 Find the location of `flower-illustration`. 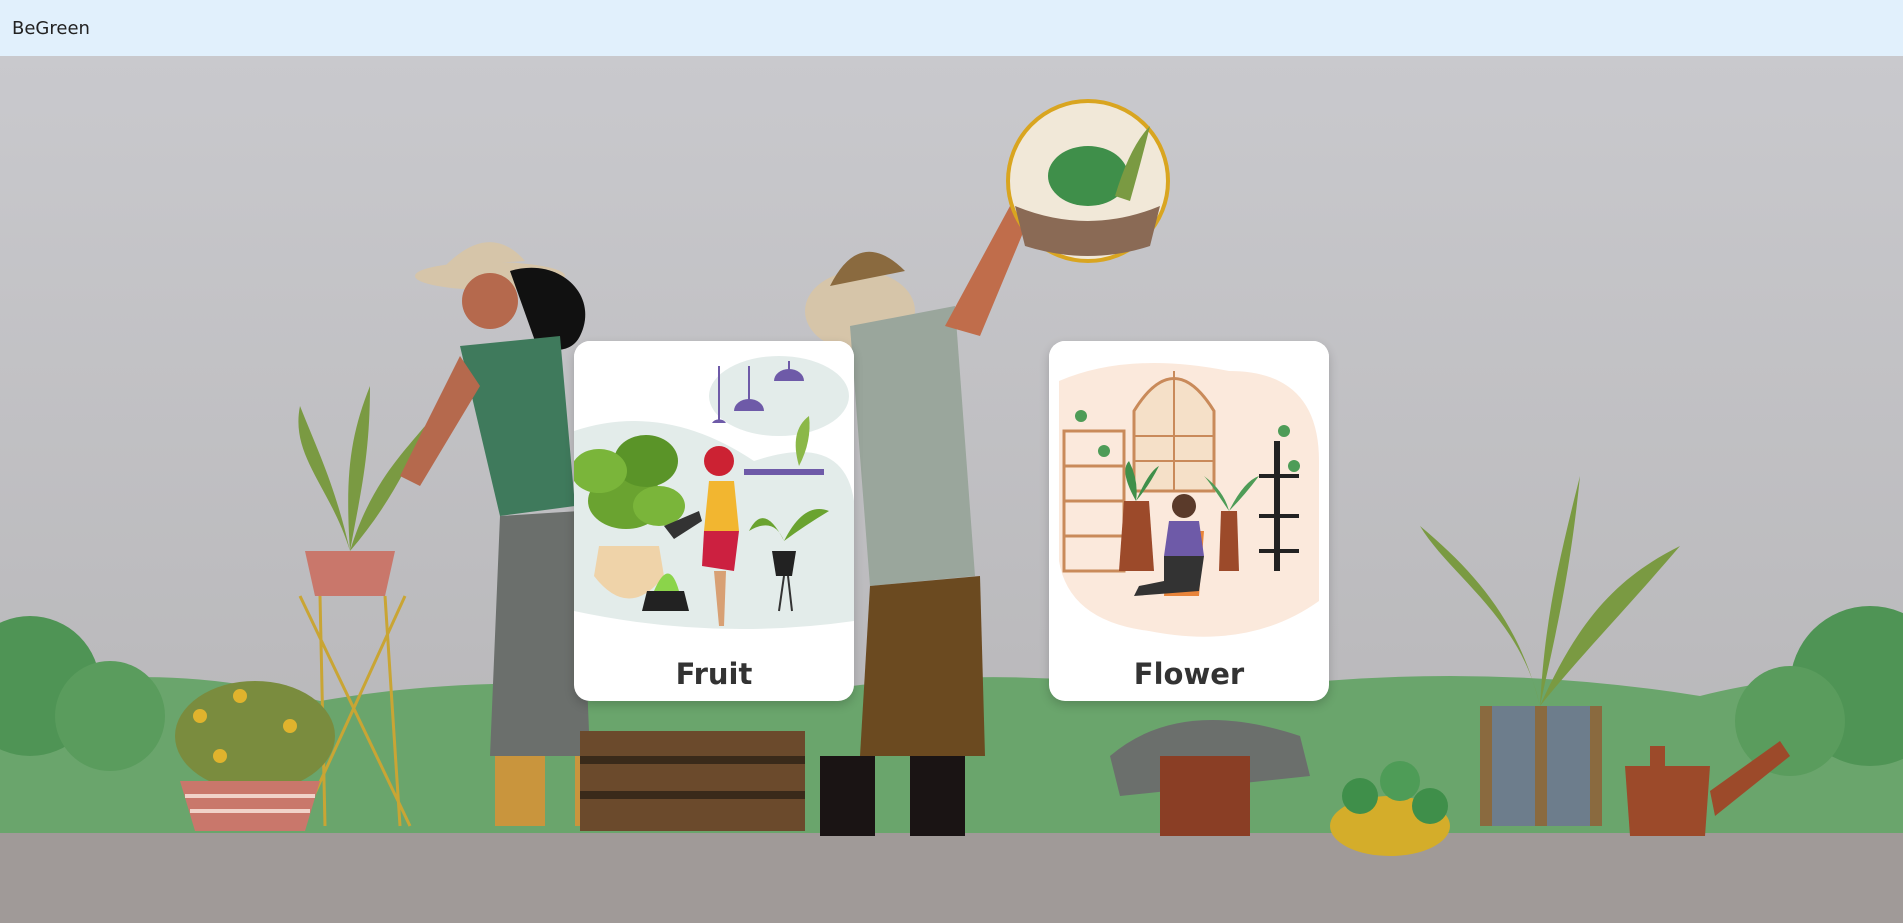

flower-illustration is located at coordinates (1189, 496).